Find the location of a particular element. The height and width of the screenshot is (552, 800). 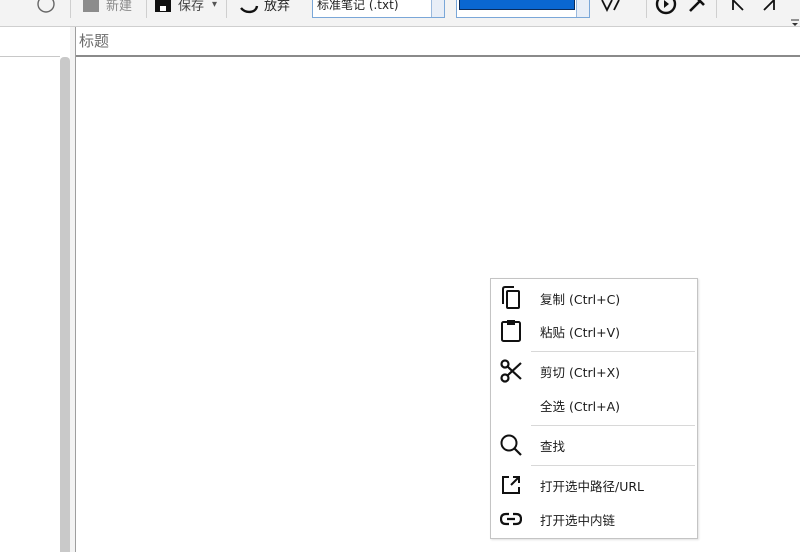

menu-item-select-all: 全选 (Ctrl+A) is located at coordinates (594, 405).